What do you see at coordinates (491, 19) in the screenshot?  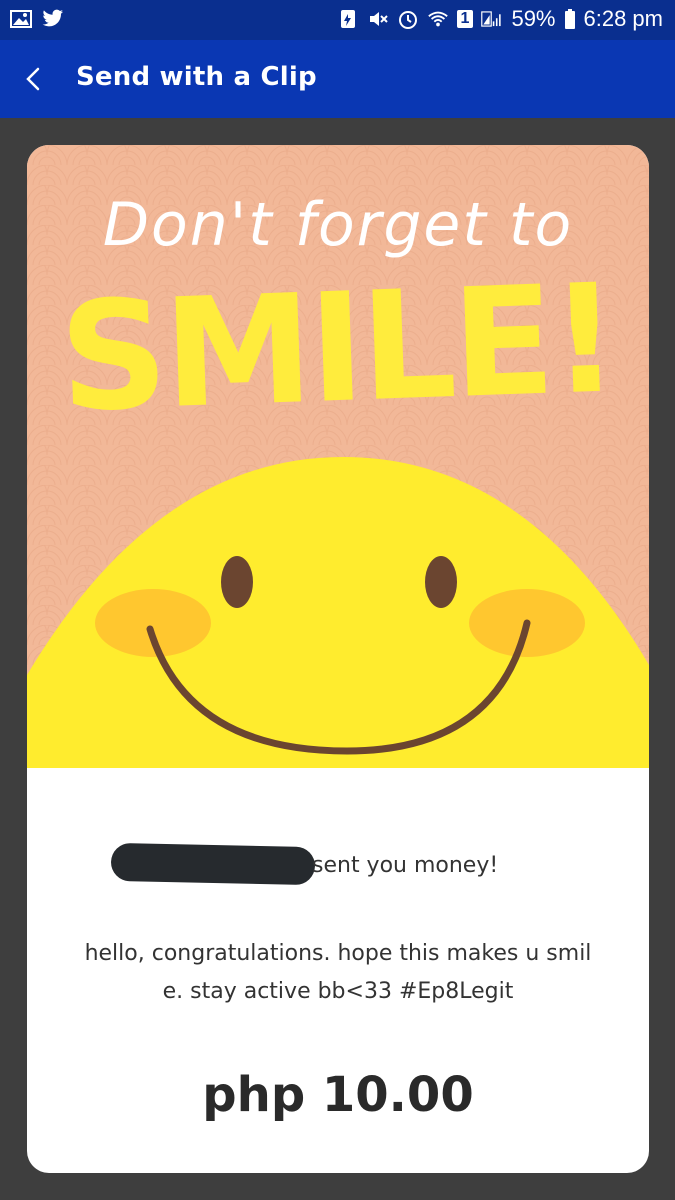 I see `signal-icon` at bounding box center [491, 19].